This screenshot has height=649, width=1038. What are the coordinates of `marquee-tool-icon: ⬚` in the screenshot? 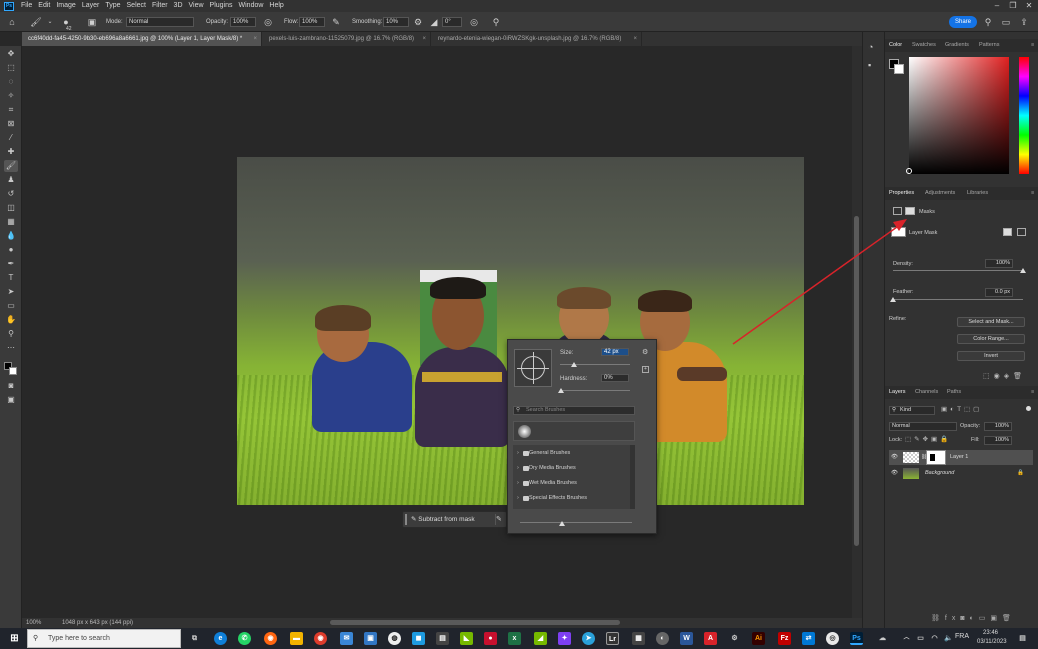 It's located at (11, 68).